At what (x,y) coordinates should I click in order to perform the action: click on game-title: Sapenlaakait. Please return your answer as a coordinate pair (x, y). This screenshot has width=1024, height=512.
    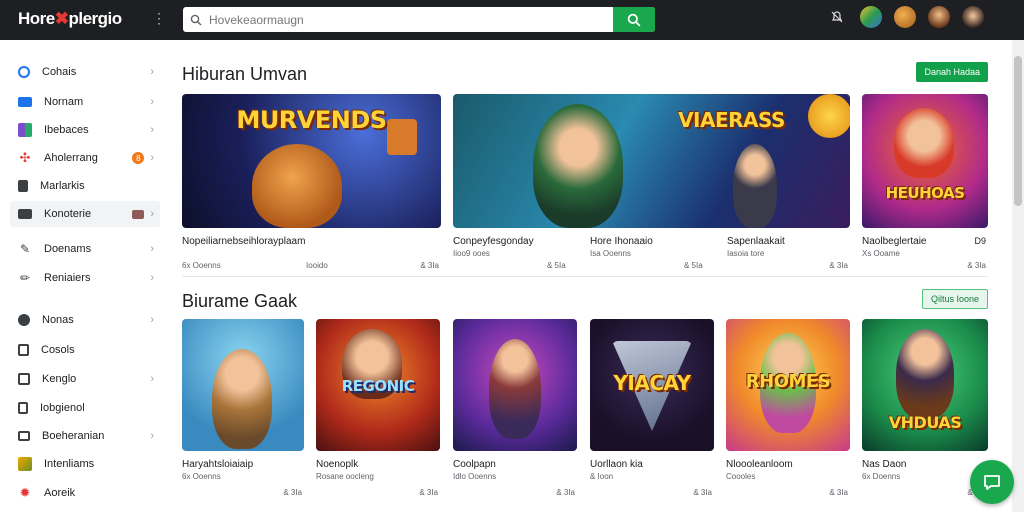
    Looking at the image, I should click on (756, 241).